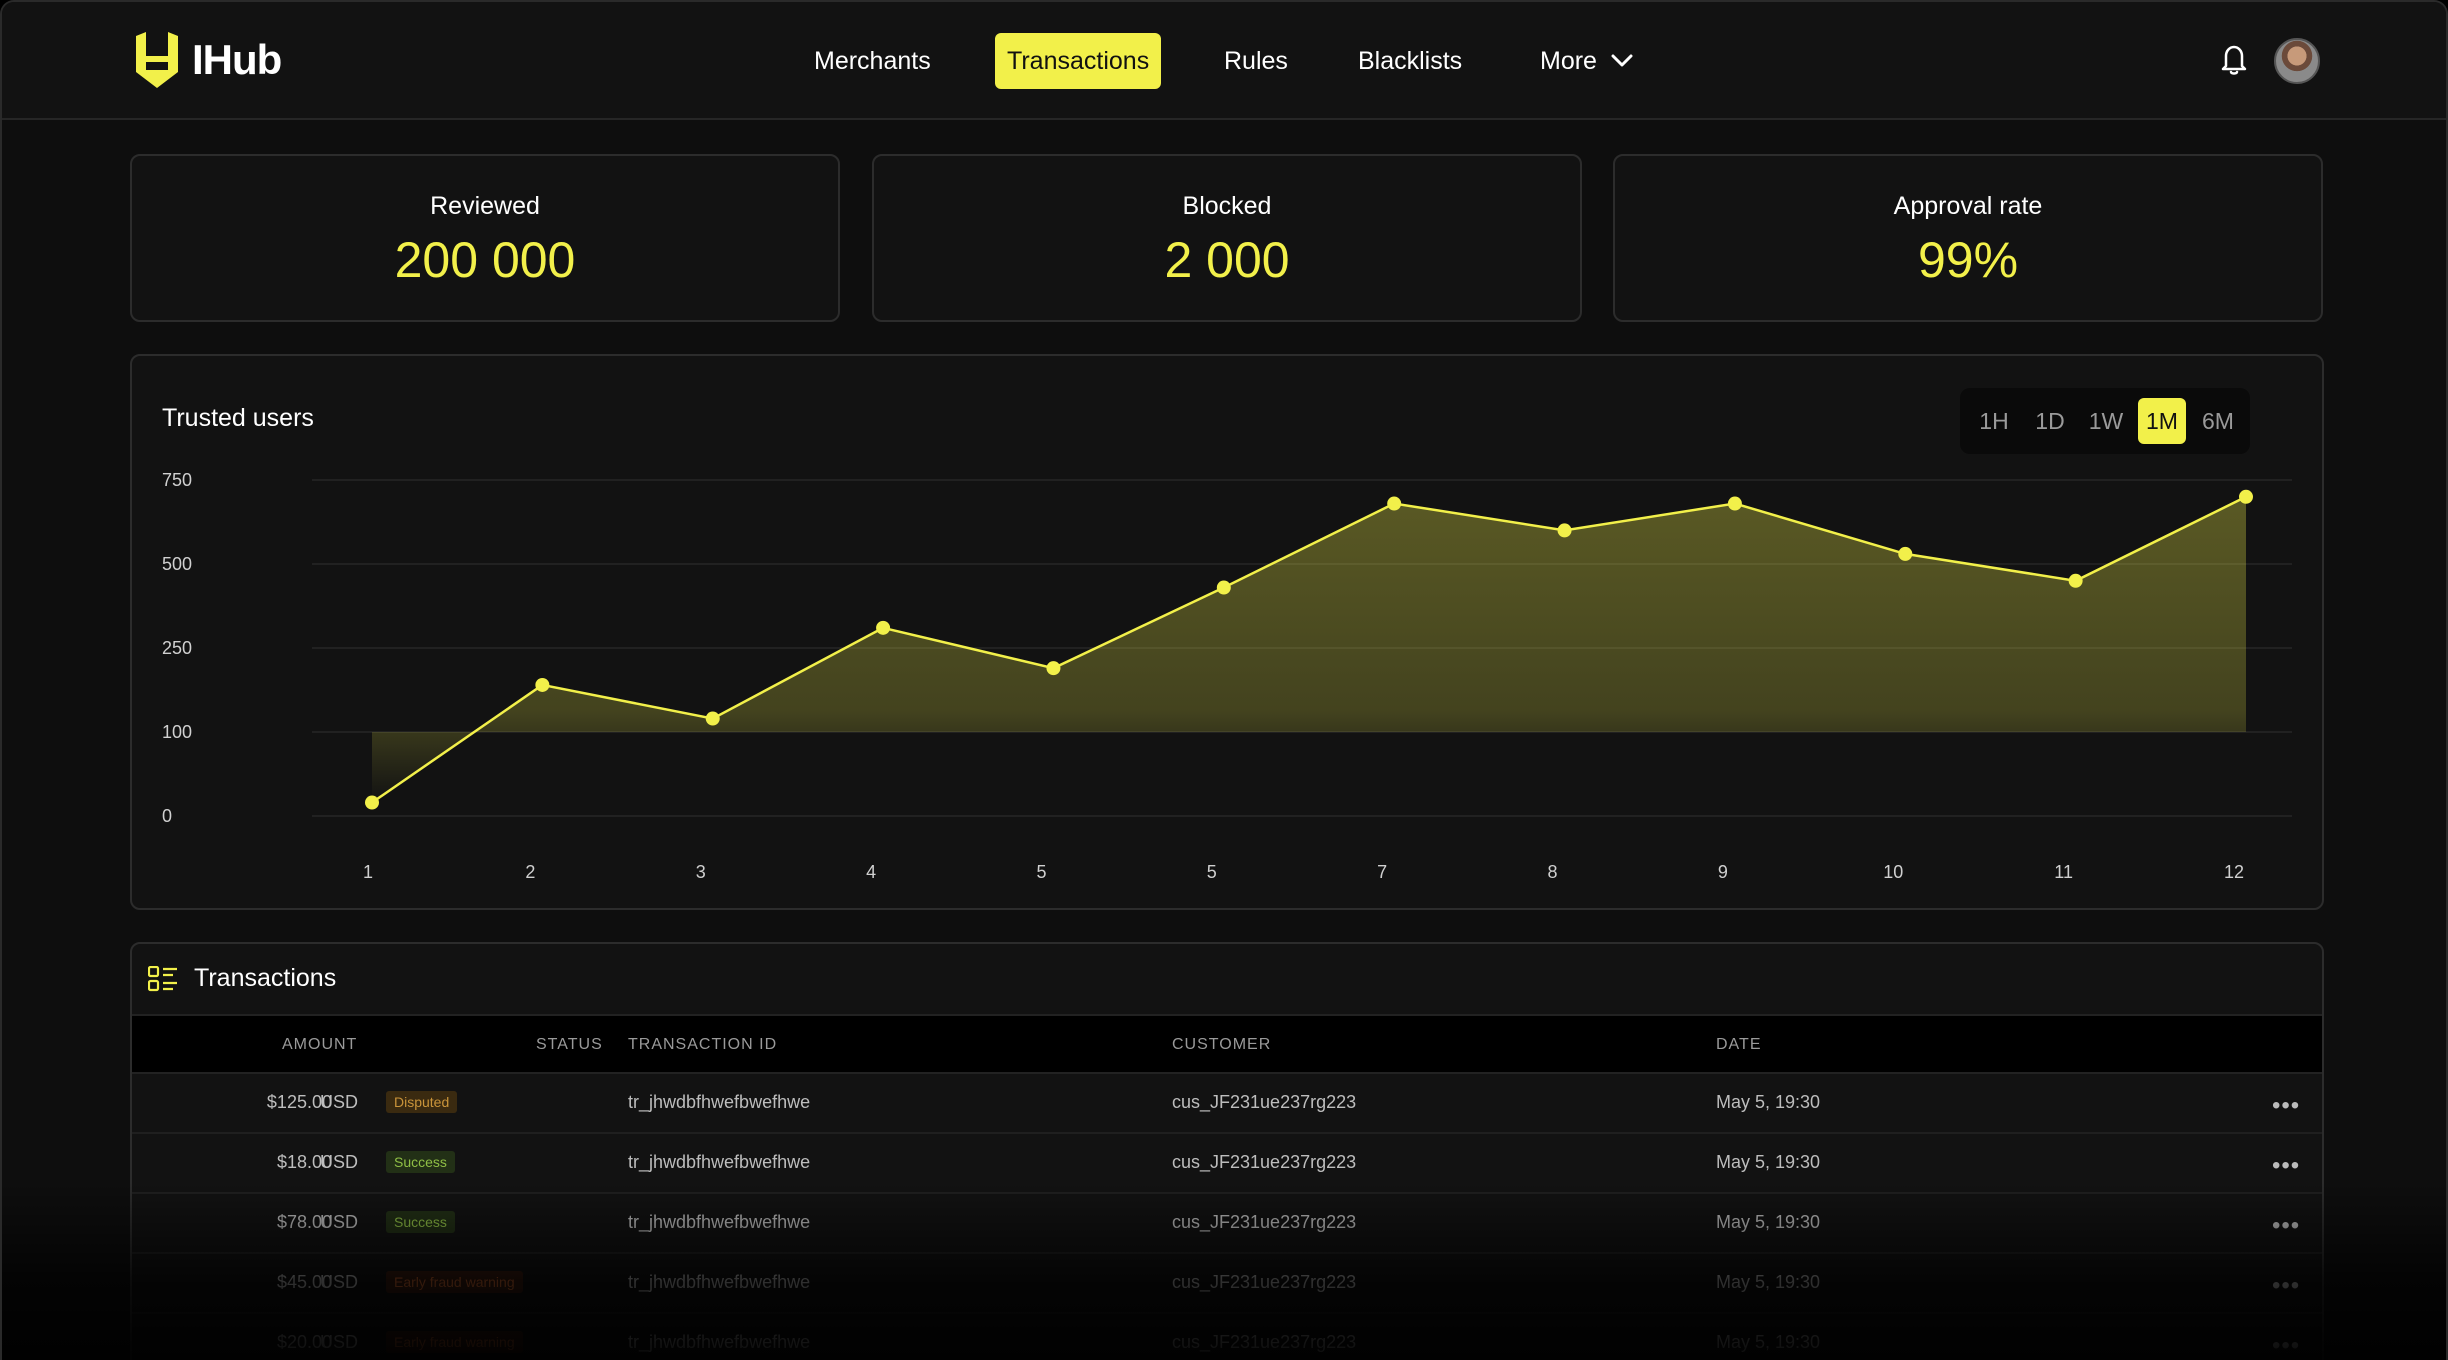  What do you see at coordinates (871, 872) in the screenshot?
I see `x-tick-label: 4` at bounding box center [871, 872].